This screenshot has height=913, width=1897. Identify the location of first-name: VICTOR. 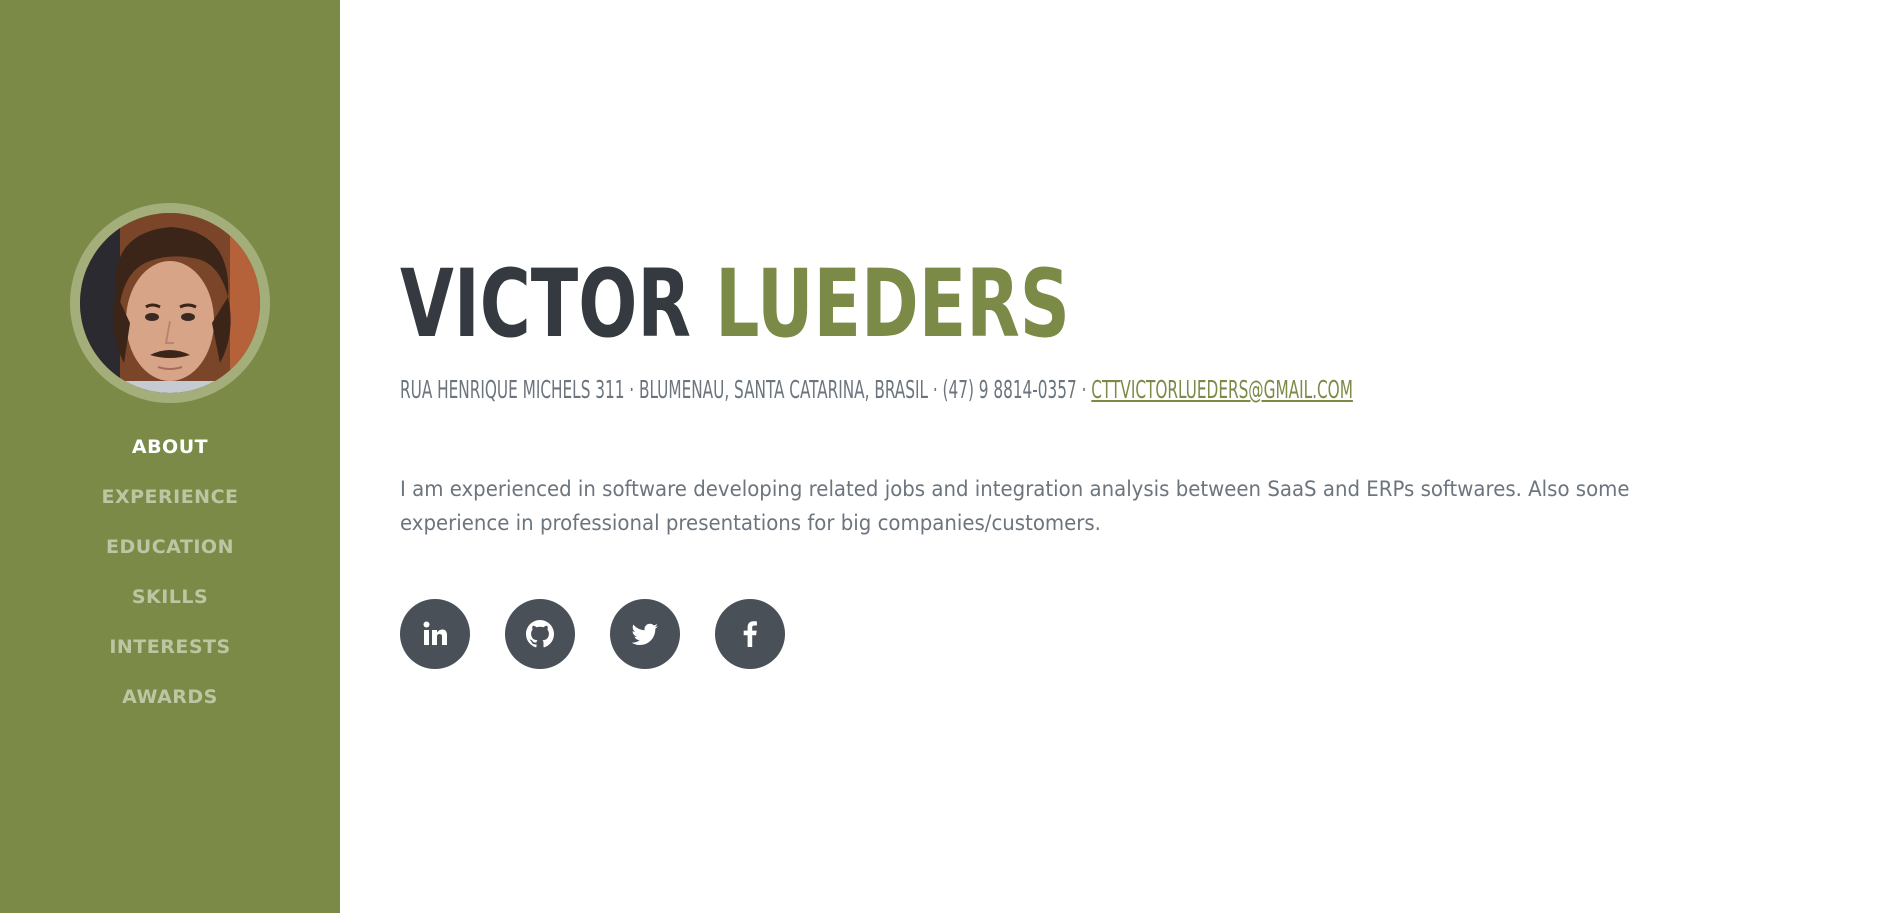
(545, 304).